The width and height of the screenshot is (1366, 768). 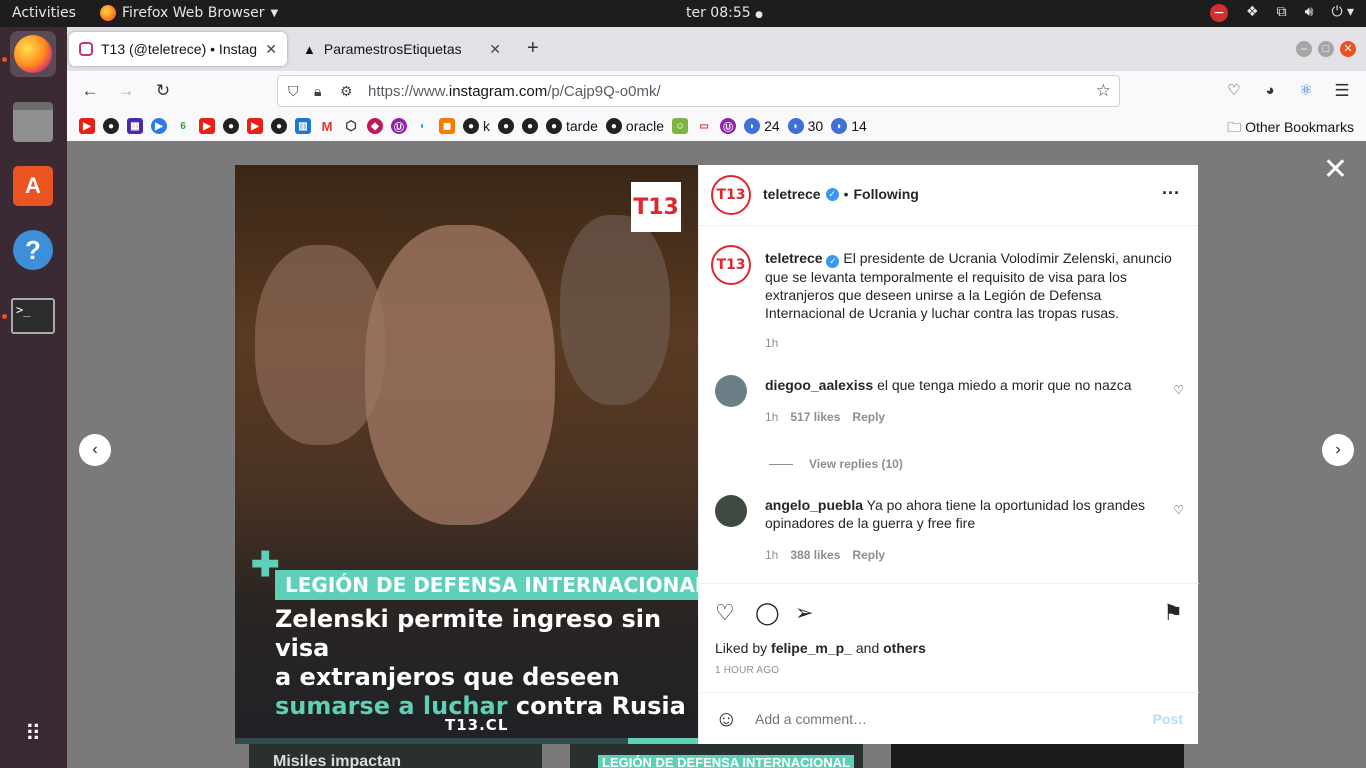 I want to click on bookmark-oracle: ● oracle, so click(x=634, y=126).